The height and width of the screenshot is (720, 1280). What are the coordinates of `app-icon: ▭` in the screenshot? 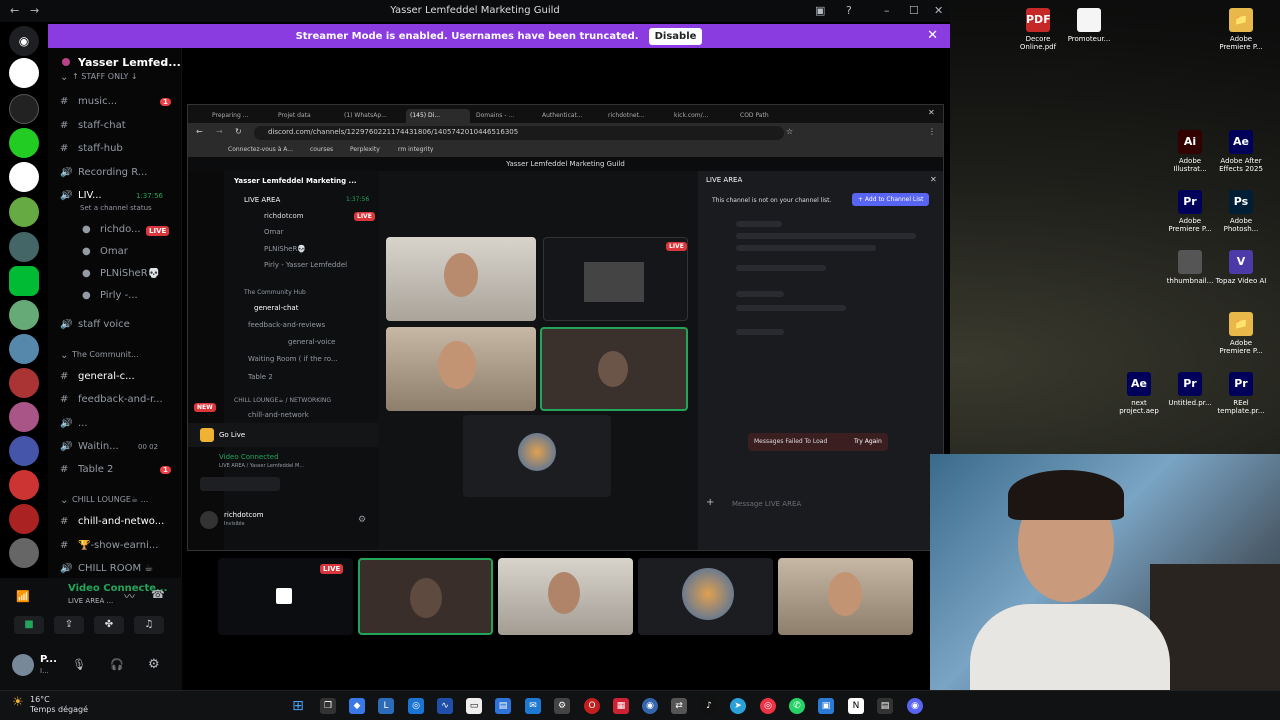 It's located at (474, 706).